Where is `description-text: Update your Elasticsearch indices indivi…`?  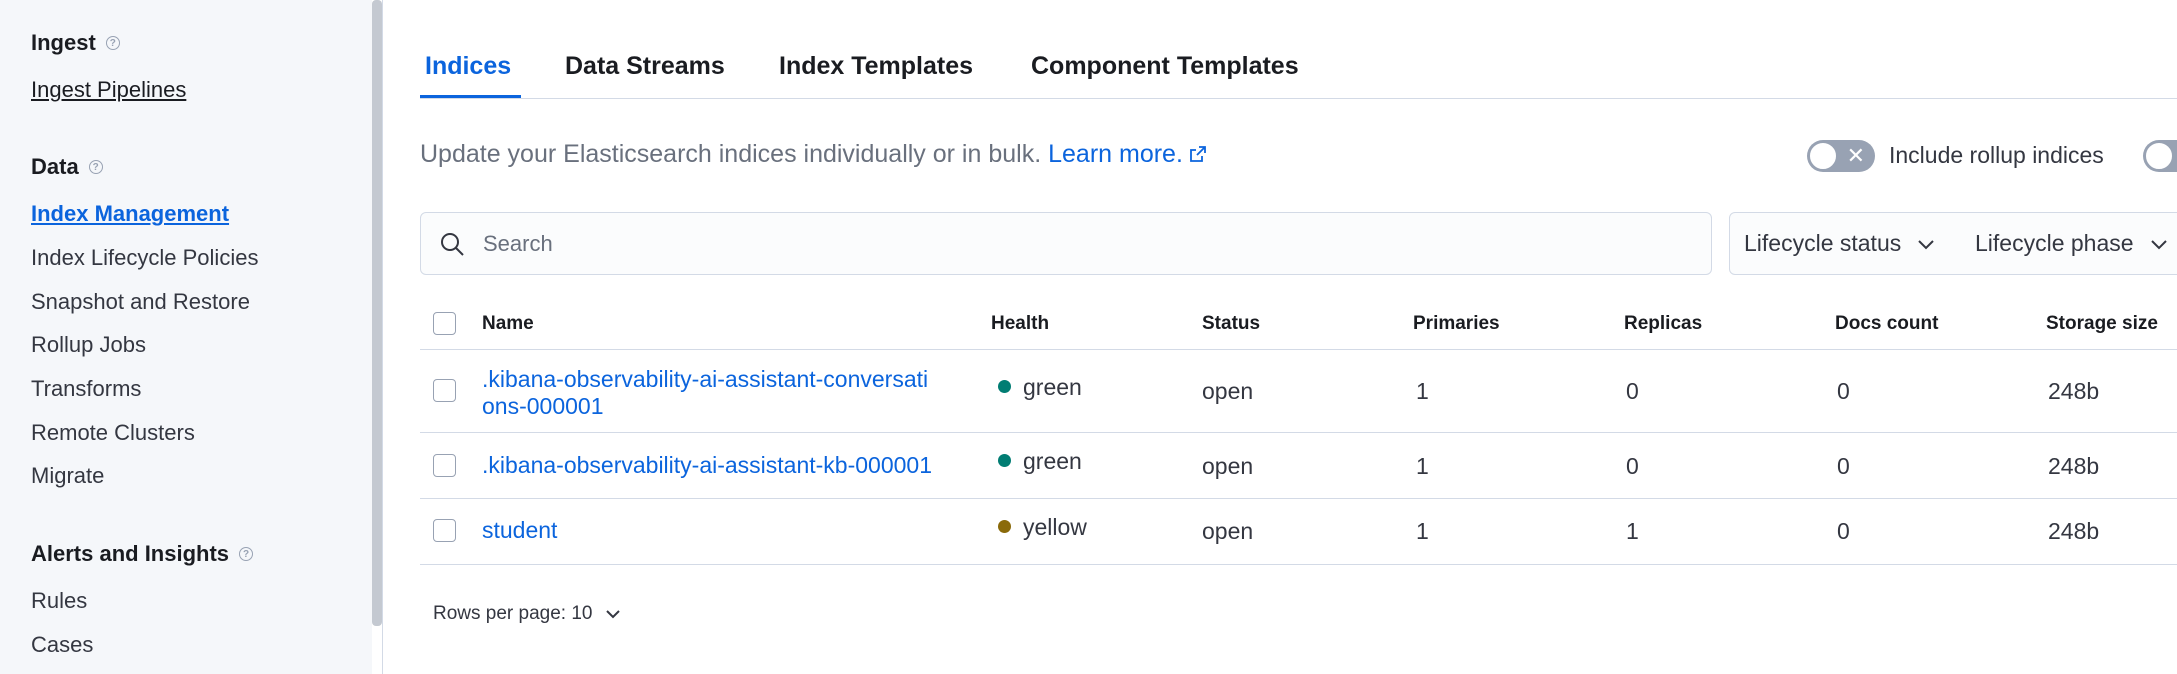
description-text: Update your Elasticsearch indices indivi… is located at coordinates (731, 154).